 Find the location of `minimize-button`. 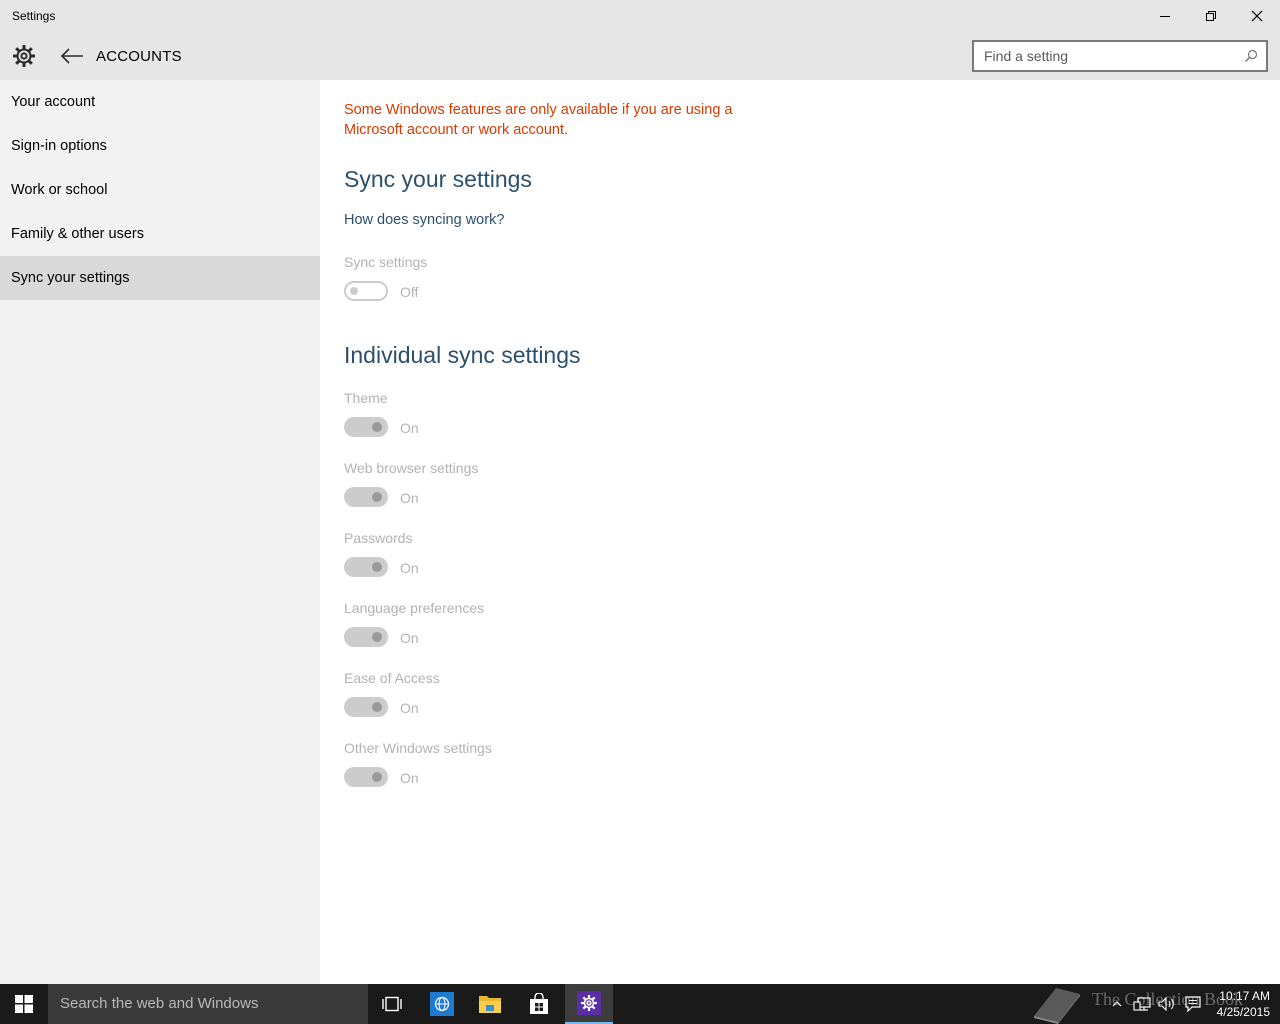

minimize-button is located at coordinates (1165, 16).